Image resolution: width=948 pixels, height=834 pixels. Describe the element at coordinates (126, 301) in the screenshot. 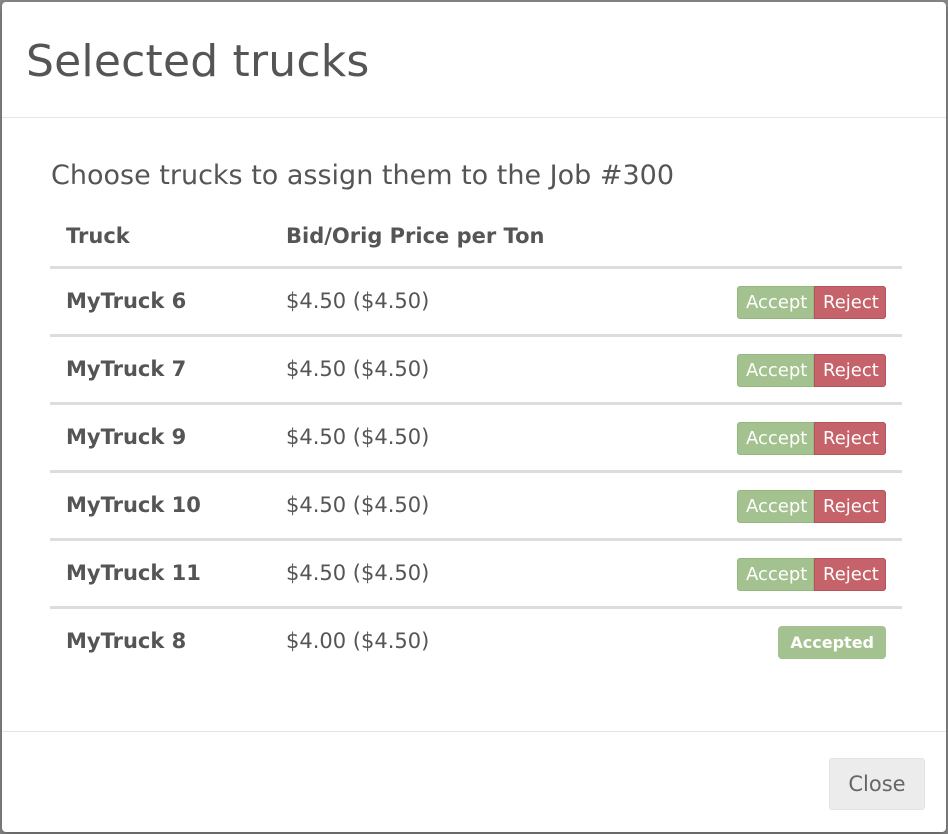

I see `truck-name: MyTruck 6` at that location.